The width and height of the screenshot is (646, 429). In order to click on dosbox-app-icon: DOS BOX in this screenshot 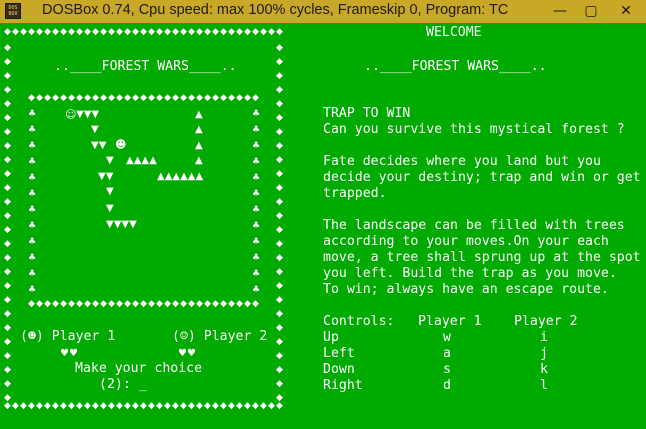, I will do `click(13, 11)`.